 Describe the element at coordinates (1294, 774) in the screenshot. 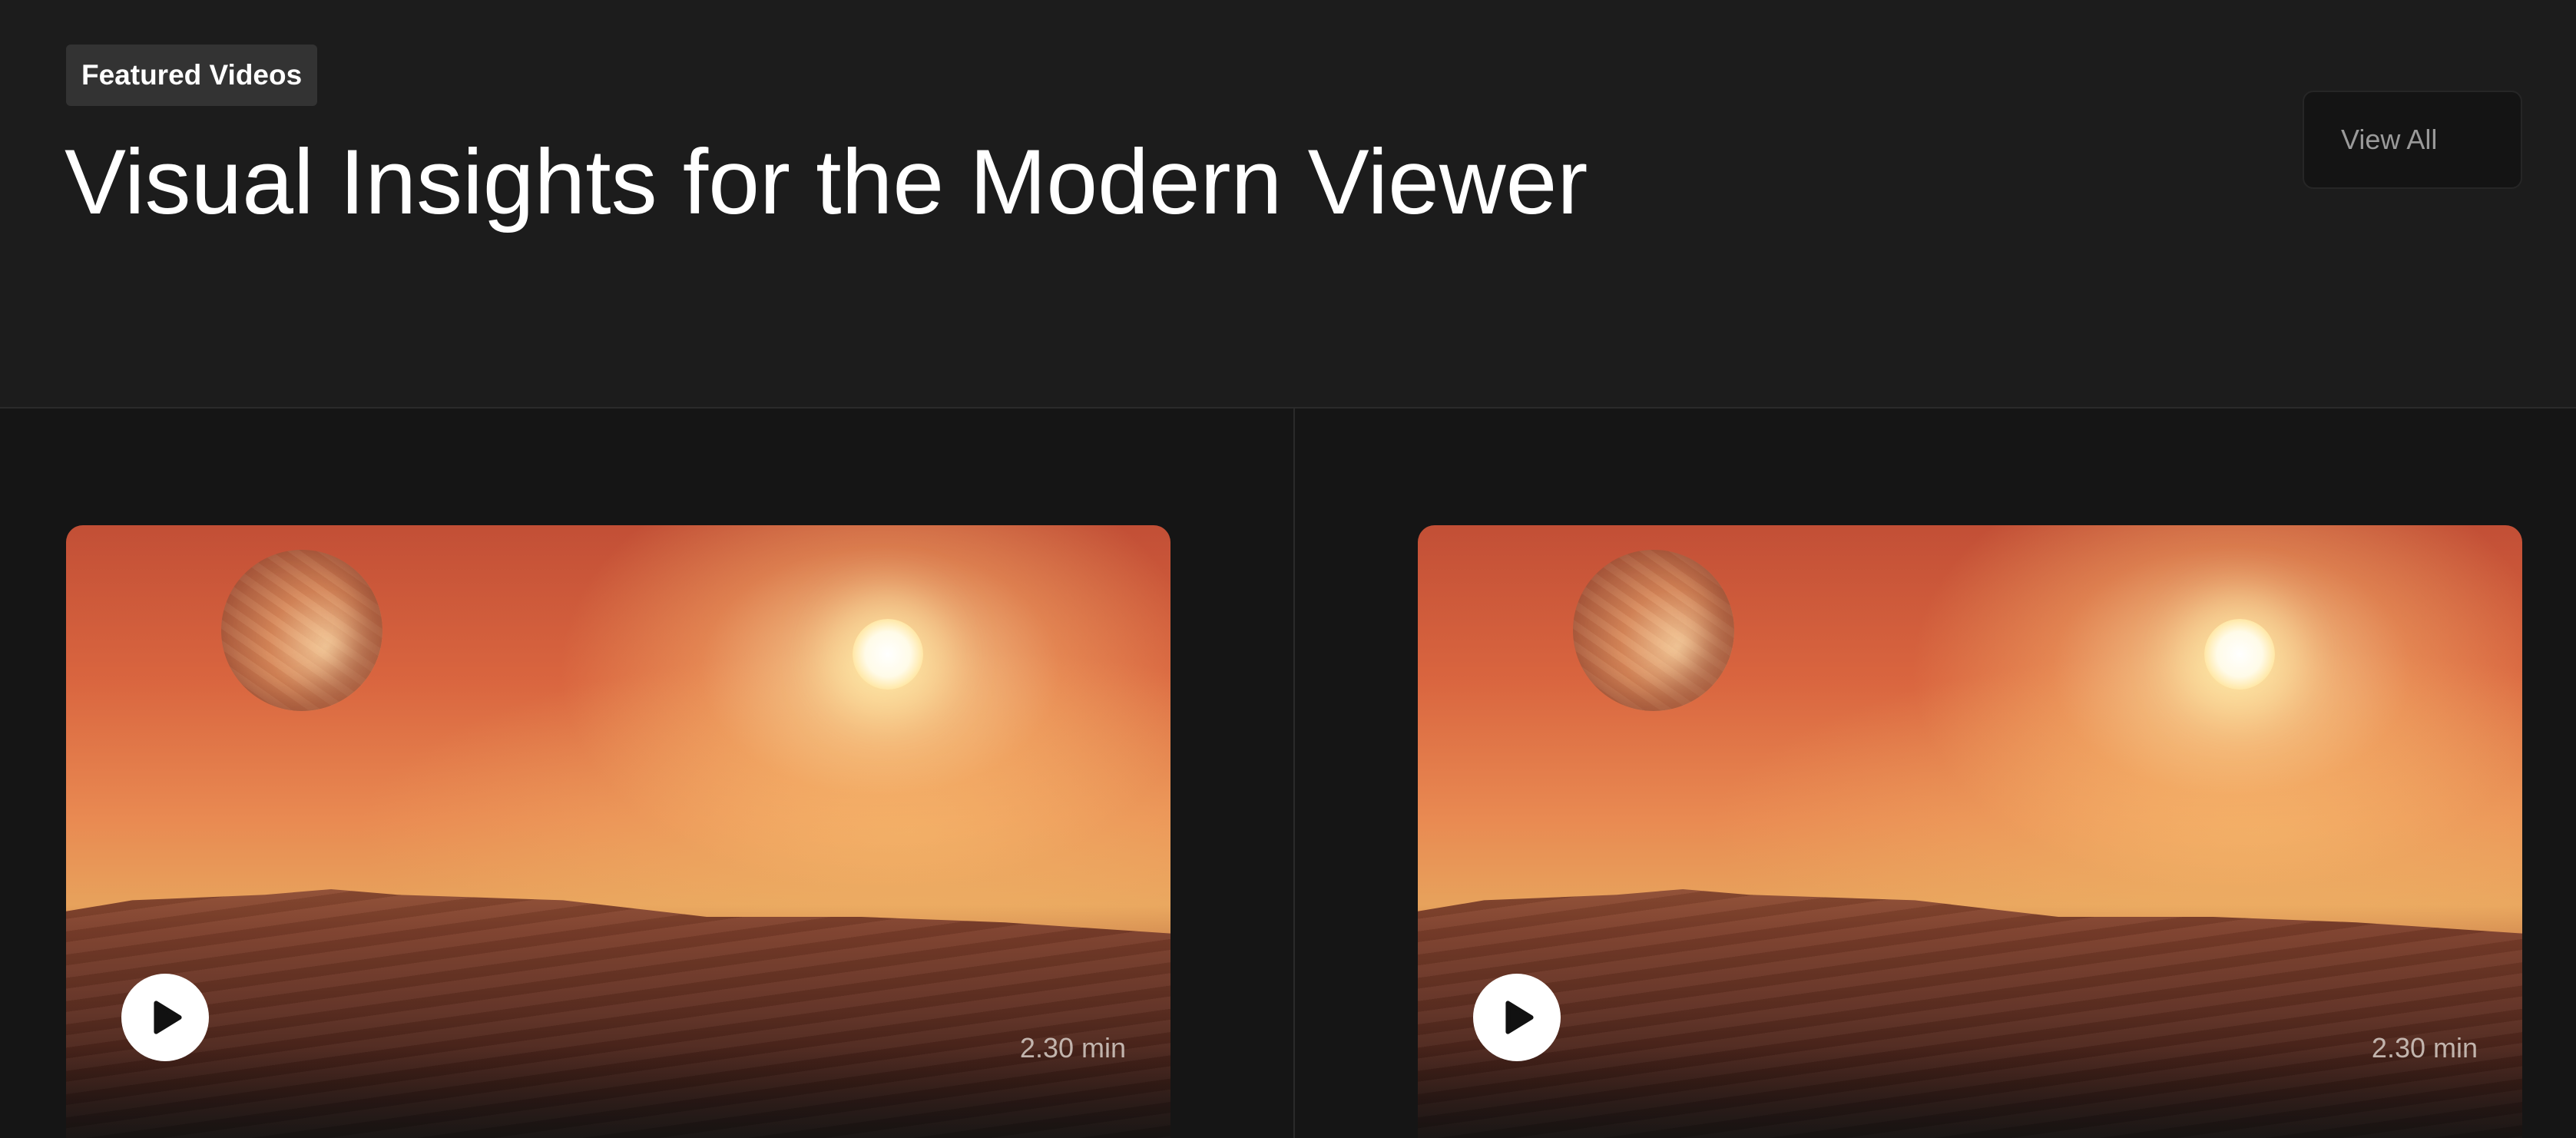

I see `column-divider` at that location.